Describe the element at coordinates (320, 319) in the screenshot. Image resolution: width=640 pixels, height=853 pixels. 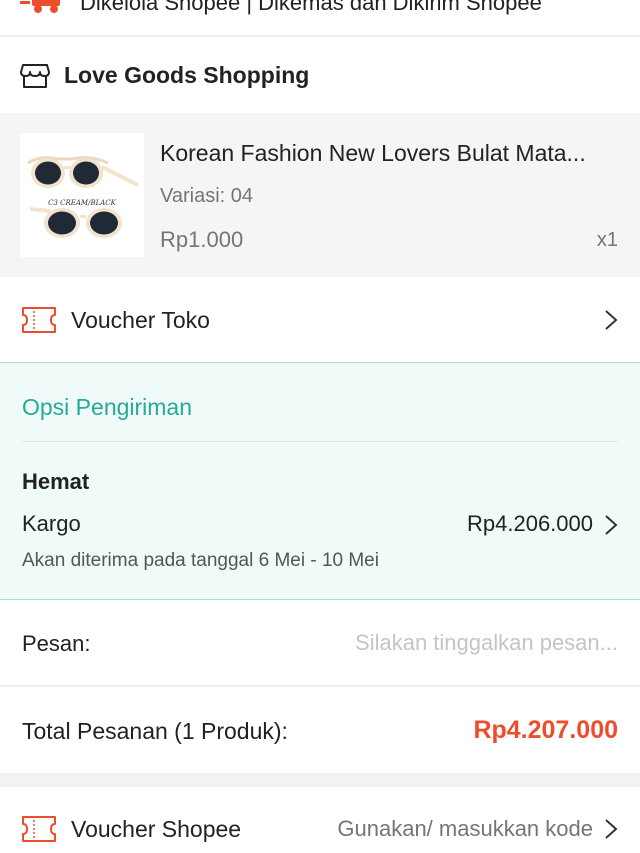
I see `voucher-toko-row: Voucher Toko` at that location.